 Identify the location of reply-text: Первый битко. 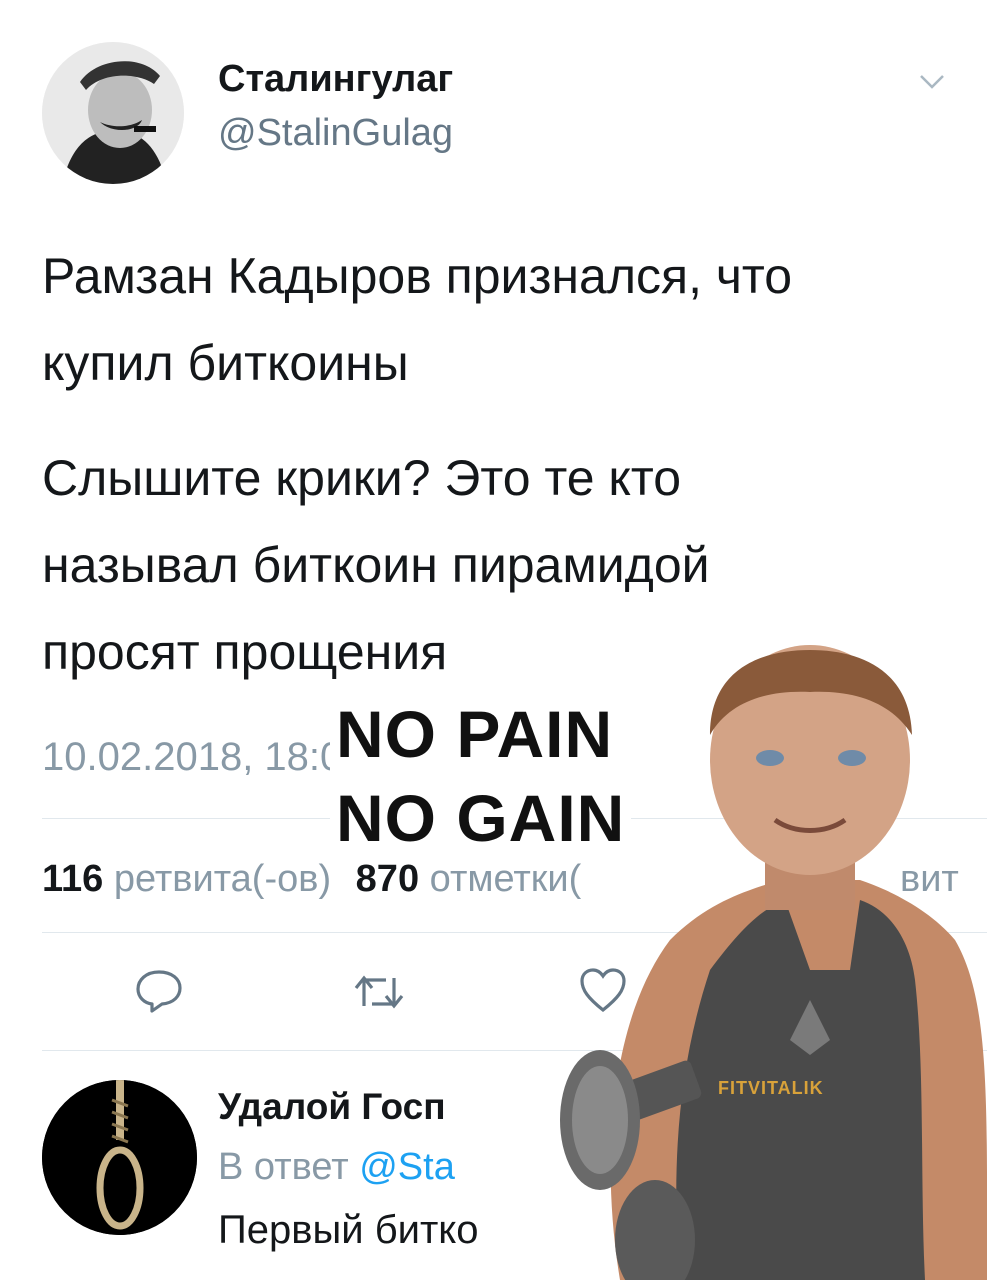
(348, 1230).